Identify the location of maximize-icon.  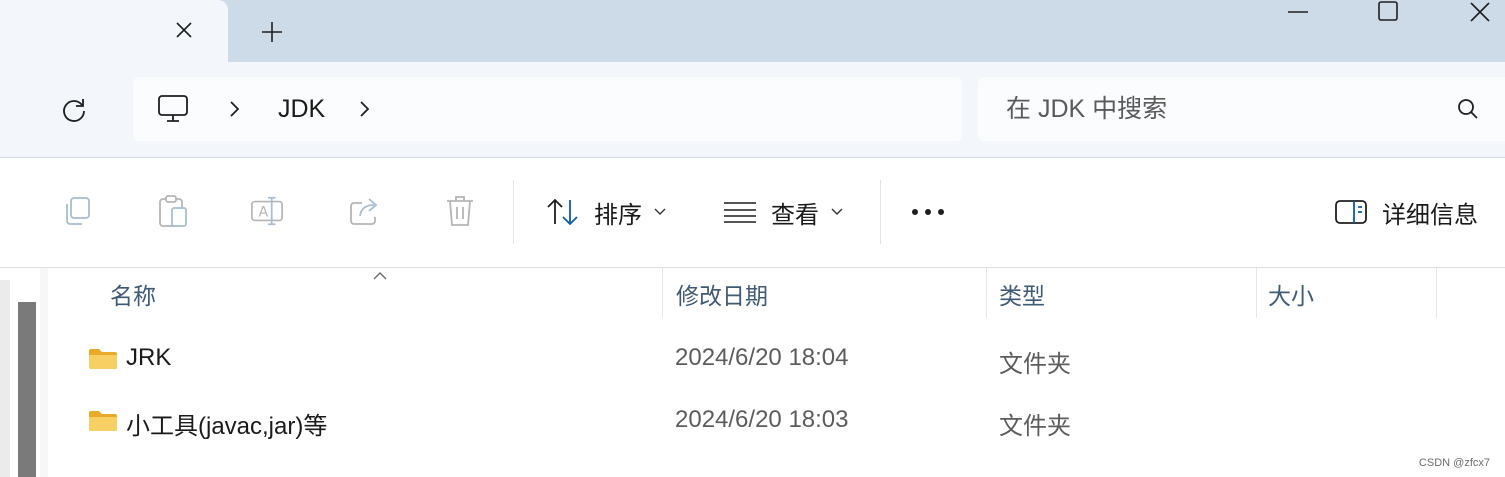
(1388, 11).